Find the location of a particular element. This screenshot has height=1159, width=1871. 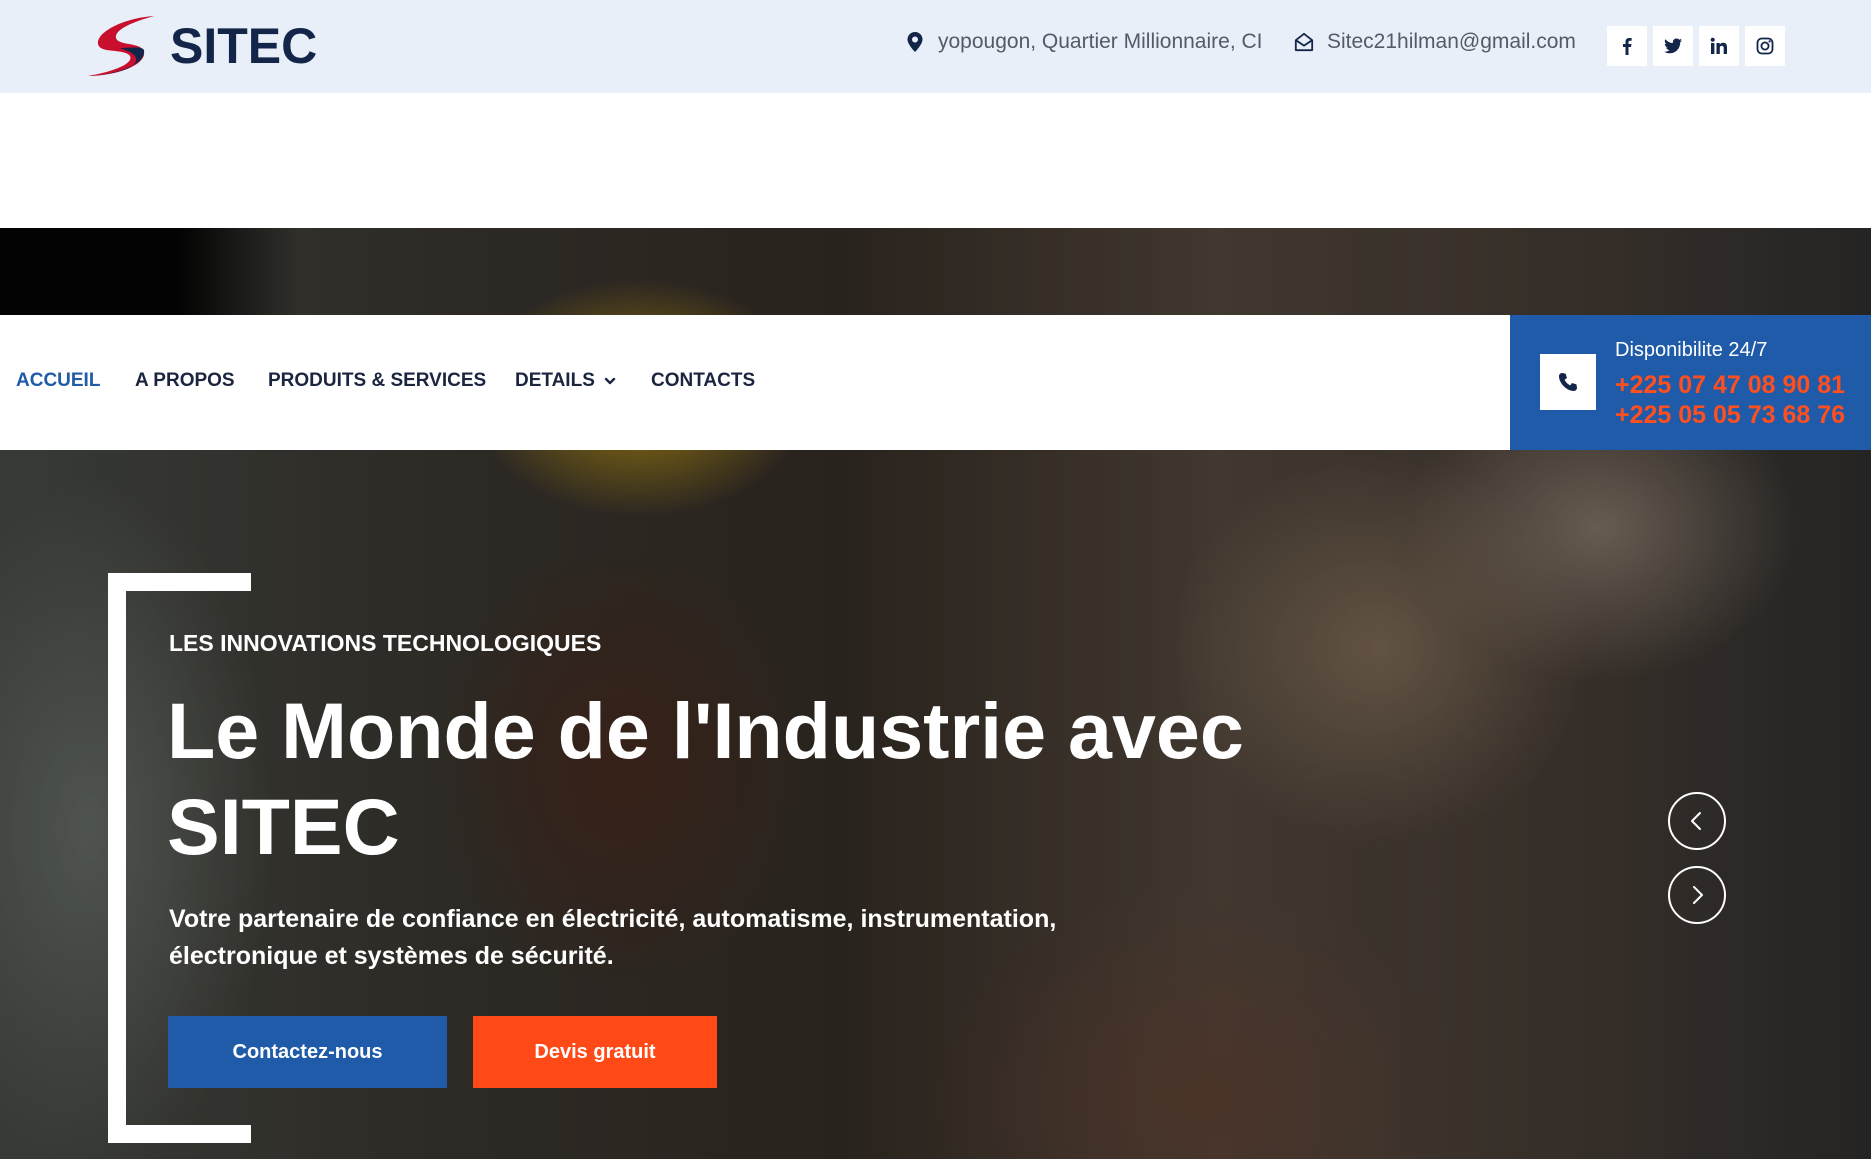

slider-next-button is located at coordinates (1697, 895).